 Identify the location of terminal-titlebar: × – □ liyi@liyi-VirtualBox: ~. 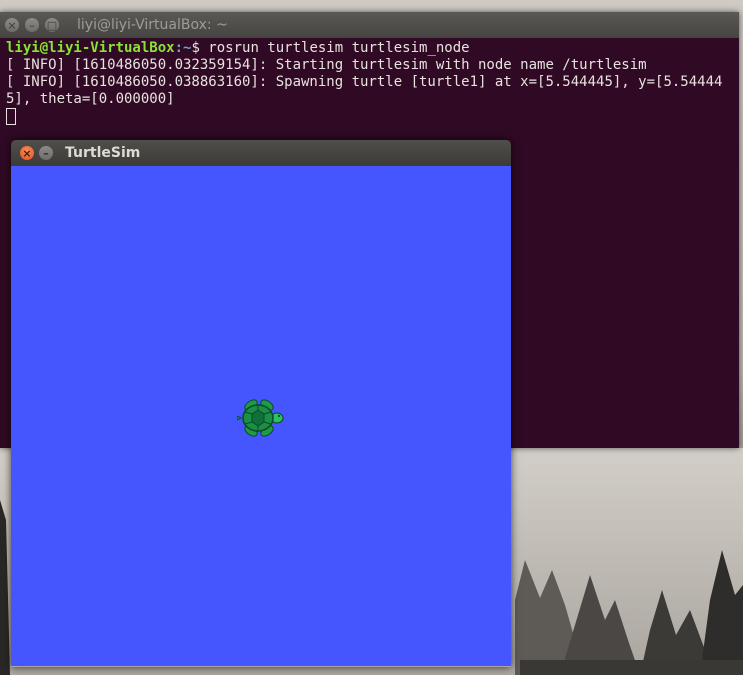
(369, 25).